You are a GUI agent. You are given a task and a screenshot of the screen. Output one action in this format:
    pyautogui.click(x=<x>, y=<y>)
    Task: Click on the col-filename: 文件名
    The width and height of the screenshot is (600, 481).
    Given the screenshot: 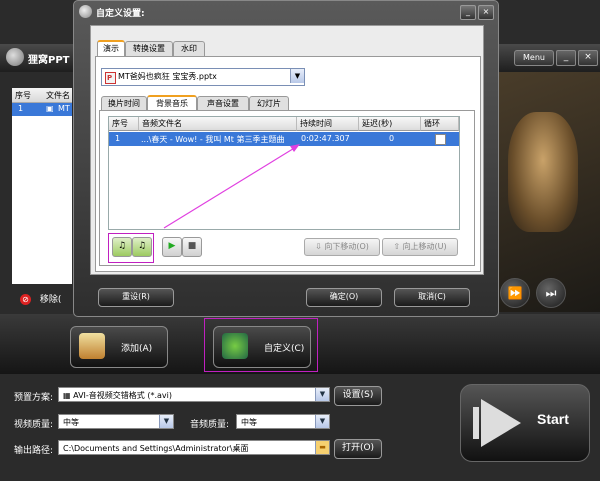 What is the action you would take?
    pyautogui.click(x=58, y=95)
    